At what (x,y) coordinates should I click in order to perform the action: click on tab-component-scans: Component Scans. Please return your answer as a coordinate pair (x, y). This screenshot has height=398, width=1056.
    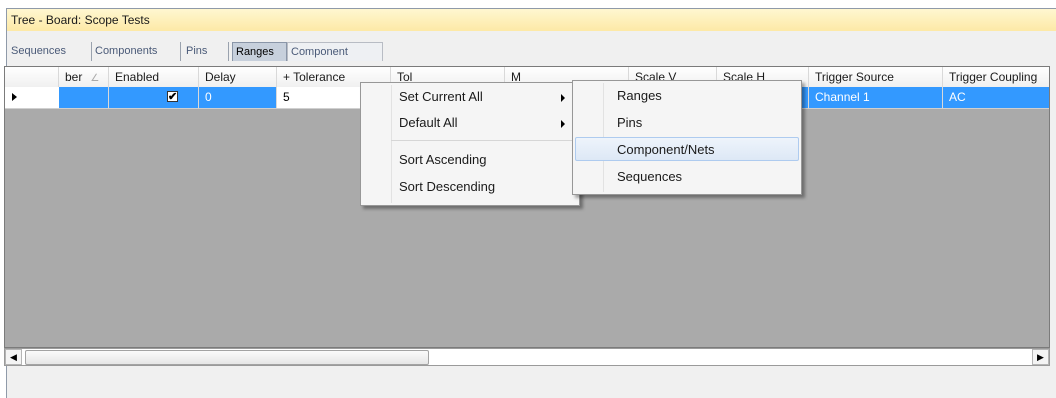
    Looking at the image, I should click on (335, 59).